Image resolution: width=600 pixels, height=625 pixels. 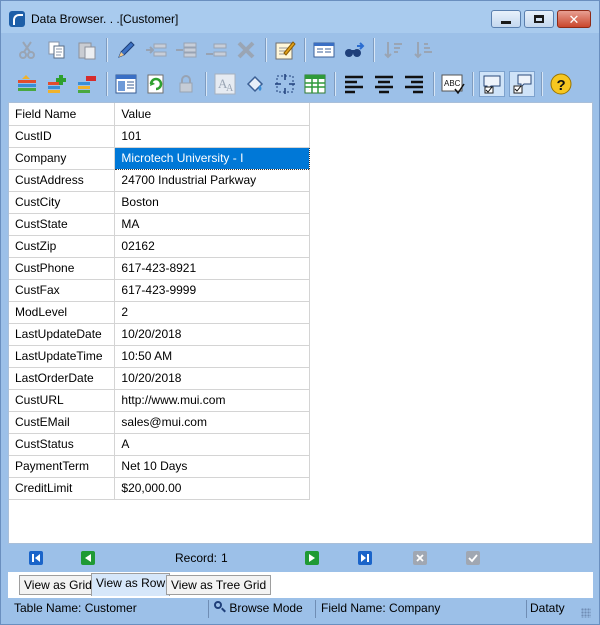 I want to click on lock-button, so click(x=186, y=84).